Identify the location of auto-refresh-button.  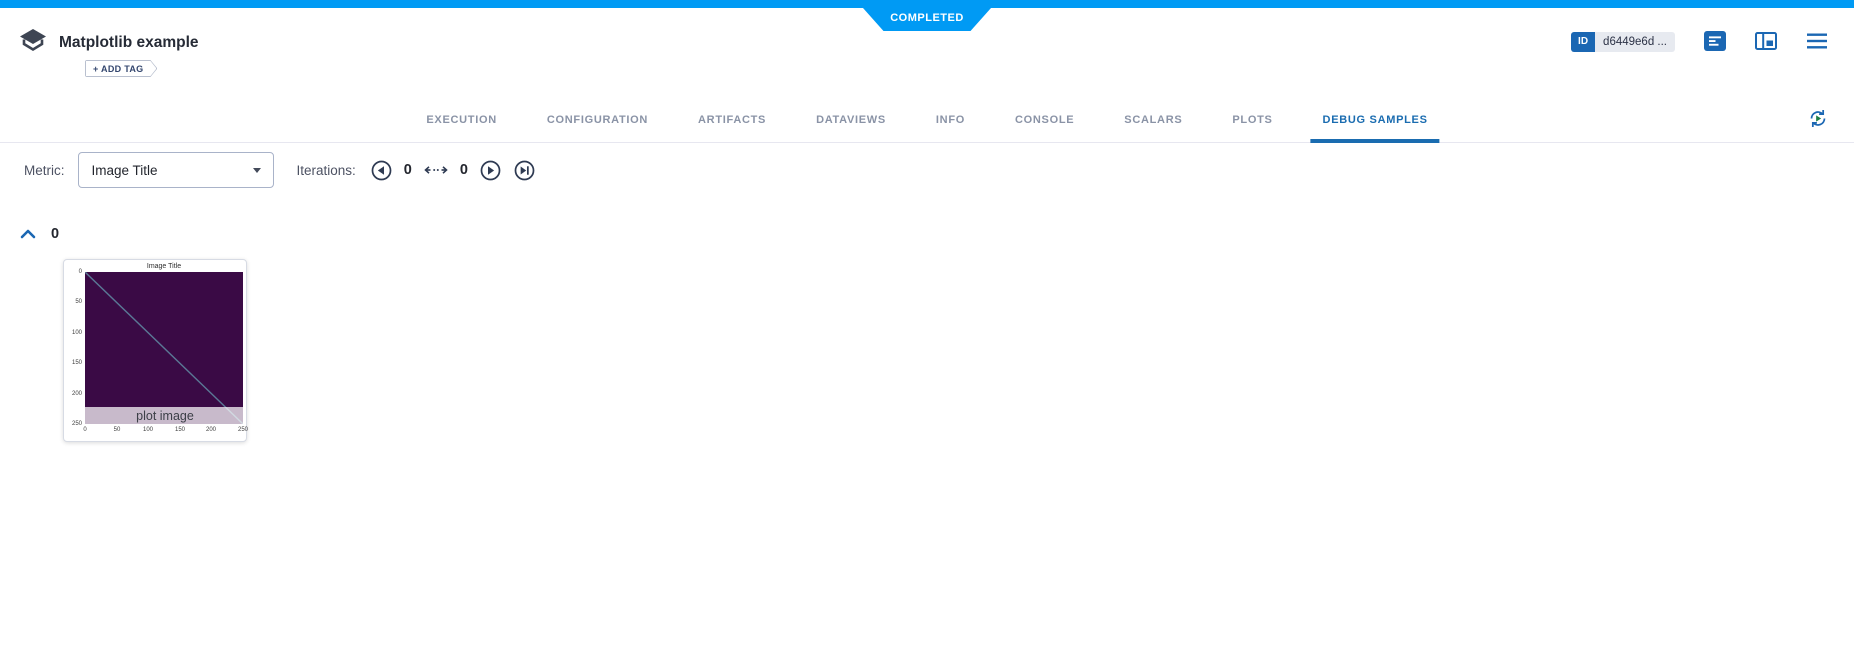
(1818, 120).